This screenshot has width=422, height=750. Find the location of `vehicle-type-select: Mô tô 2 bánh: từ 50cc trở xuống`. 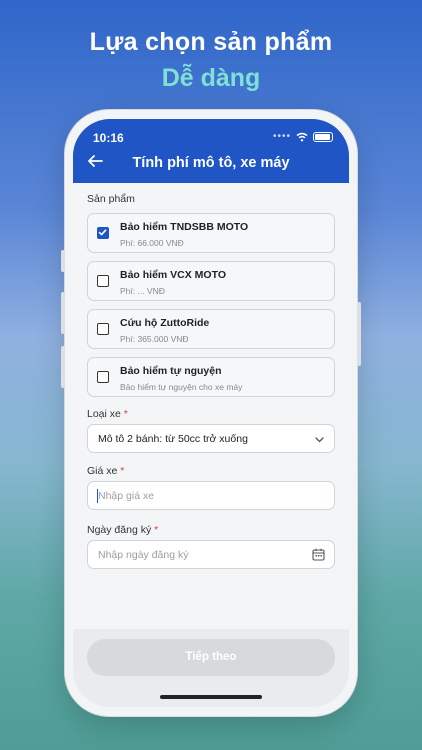

vehicle-type-select: Mô tô 2 bánh: từ 50cc trở xuống is located at coordinates (211, 438).